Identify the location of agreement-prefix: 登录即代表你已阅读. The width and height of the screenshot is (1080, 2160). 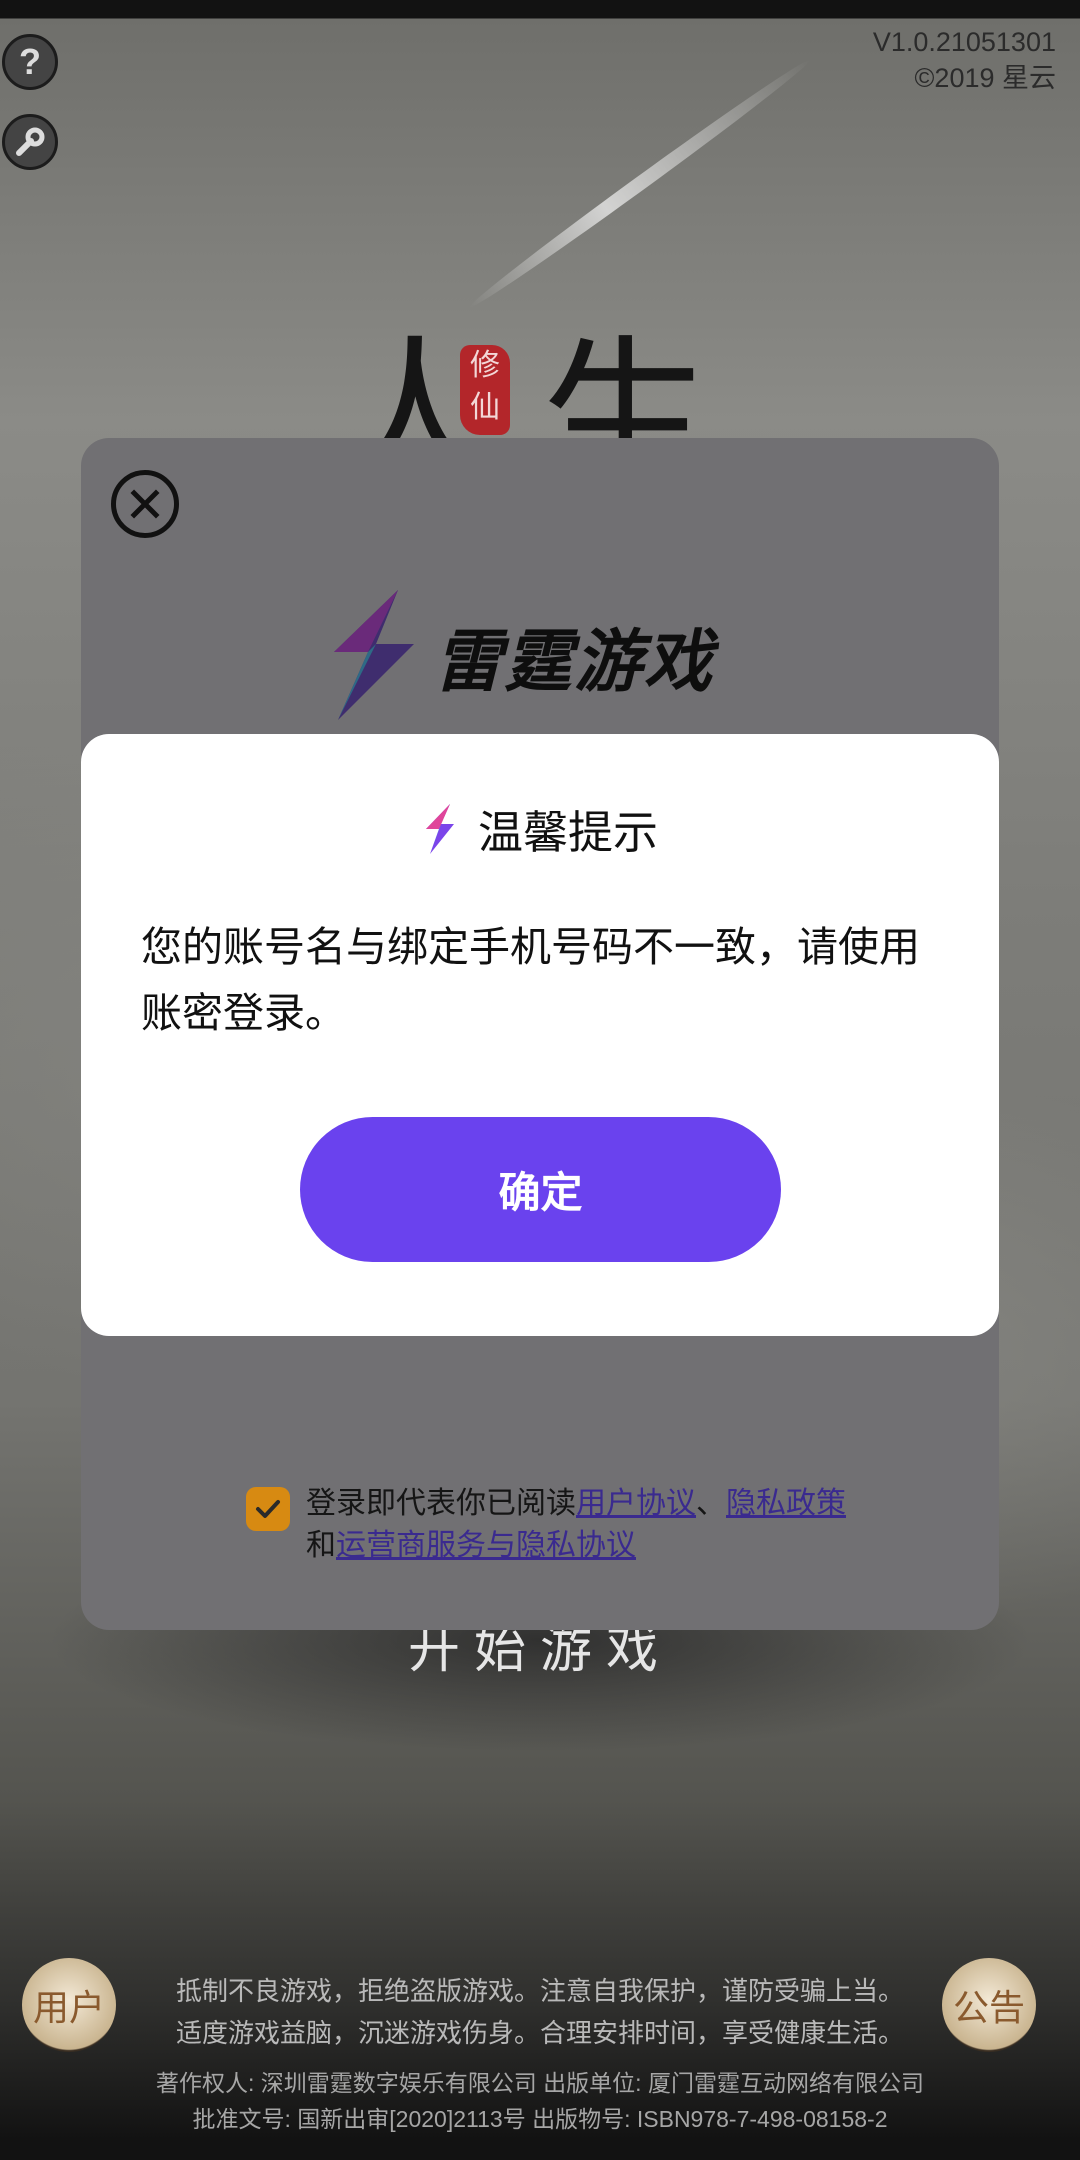
(441, 1503).